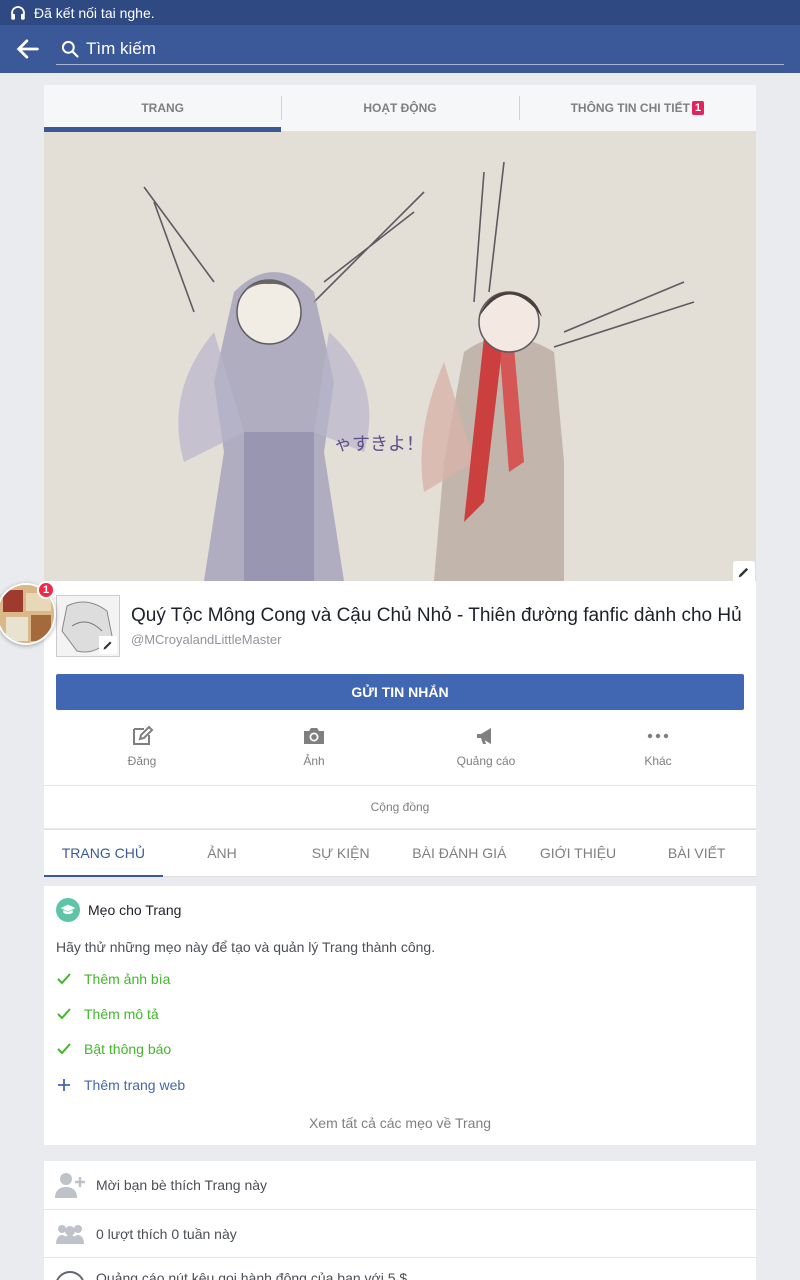  I want to click on tab-home: TRANG CHỦ, so click(103, 853).